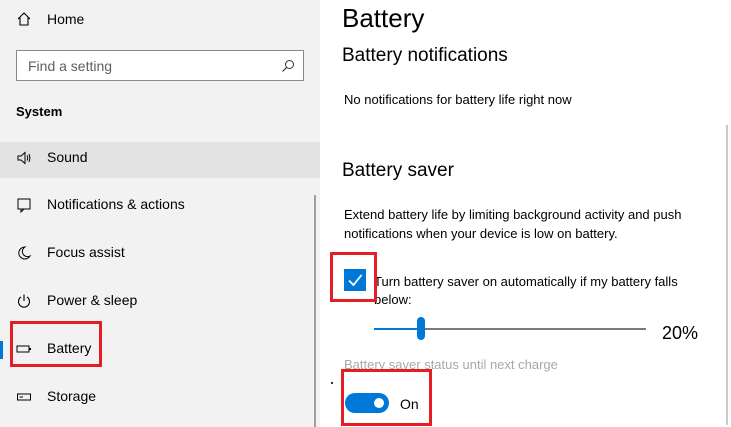 This screenshot has width=731, height=427. I want to click on battery-threshold-slider, so click(510, 328).